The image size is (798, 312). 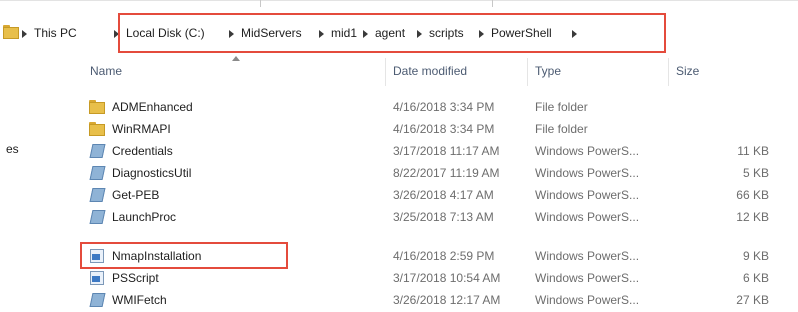 I want to click on sort-ascending-icon, so click(x=236, y=58).